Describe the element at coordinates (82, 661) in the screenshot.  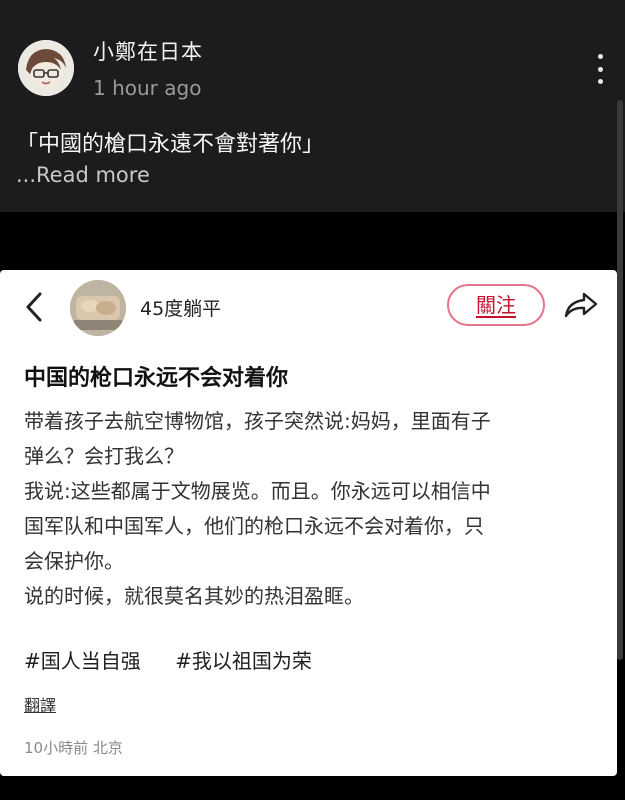
I see `hashtag: #国人当自强` at that location.